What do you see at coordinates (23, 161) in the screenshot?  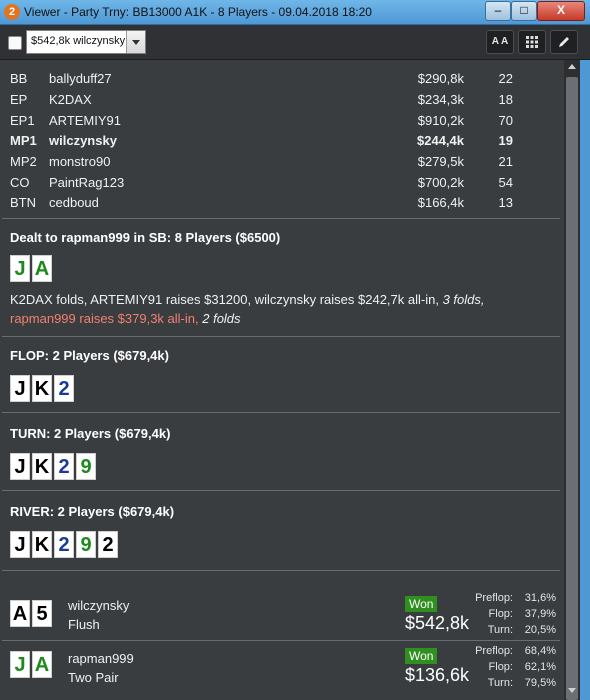 I see `player-position: MP2` at bounding box center [23, 161].